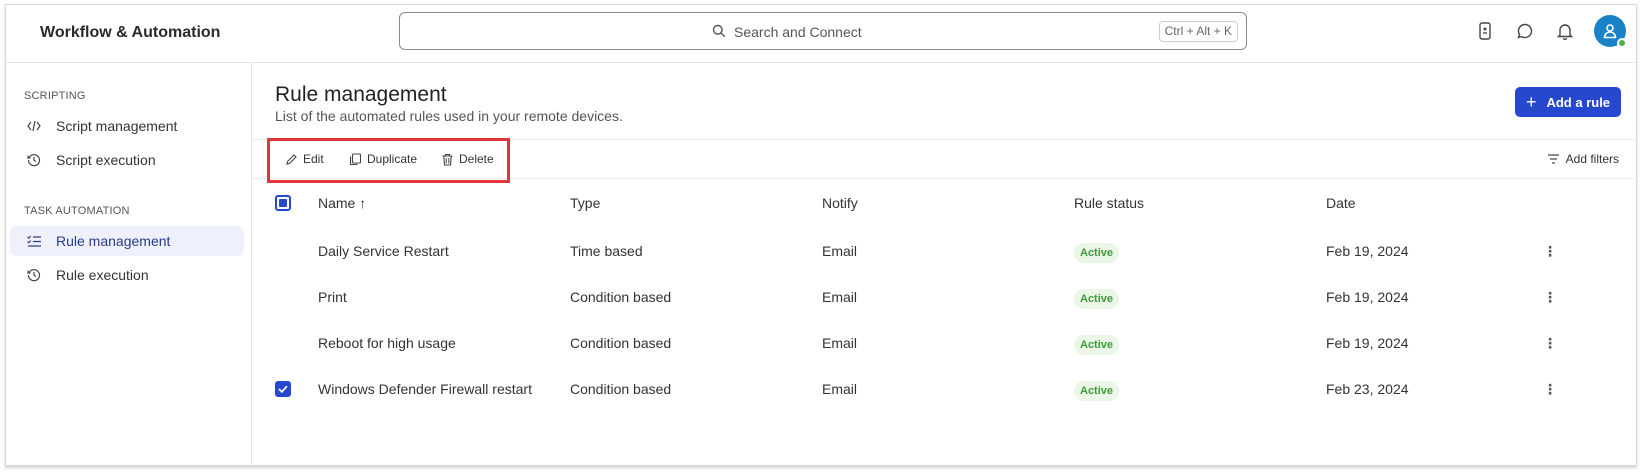  I want to click on checkbox-indeterminate, so click(283, 203).